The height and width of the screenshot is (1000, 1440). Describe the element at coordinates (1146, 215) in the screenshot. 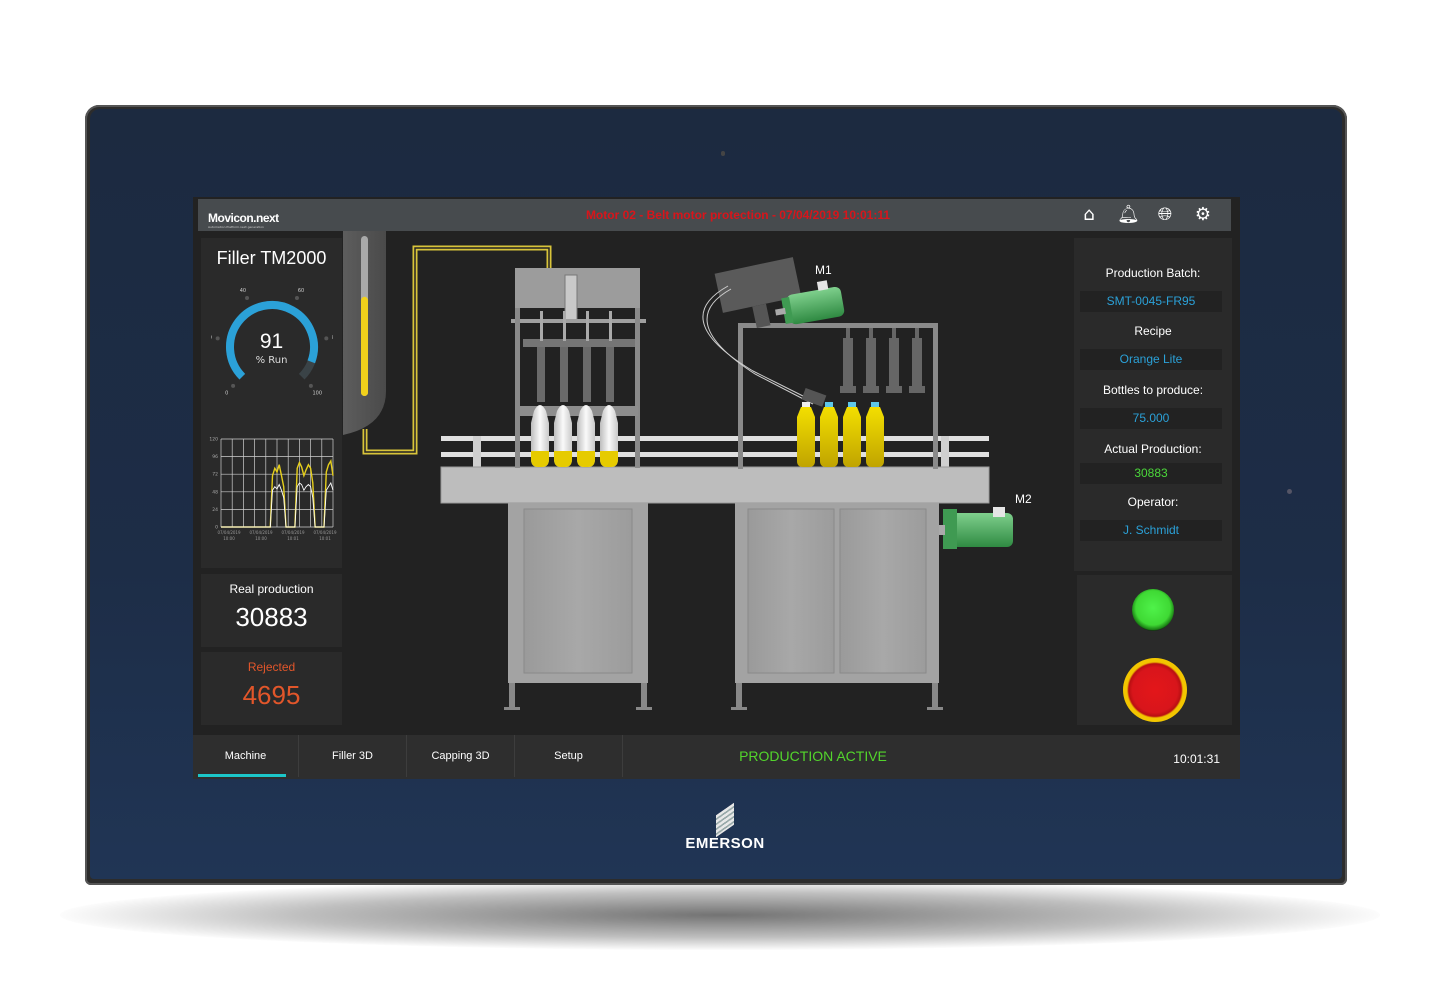

I see `header-icons: ⌂ 🔔︎ 🌐︎ ⚙` at that location.